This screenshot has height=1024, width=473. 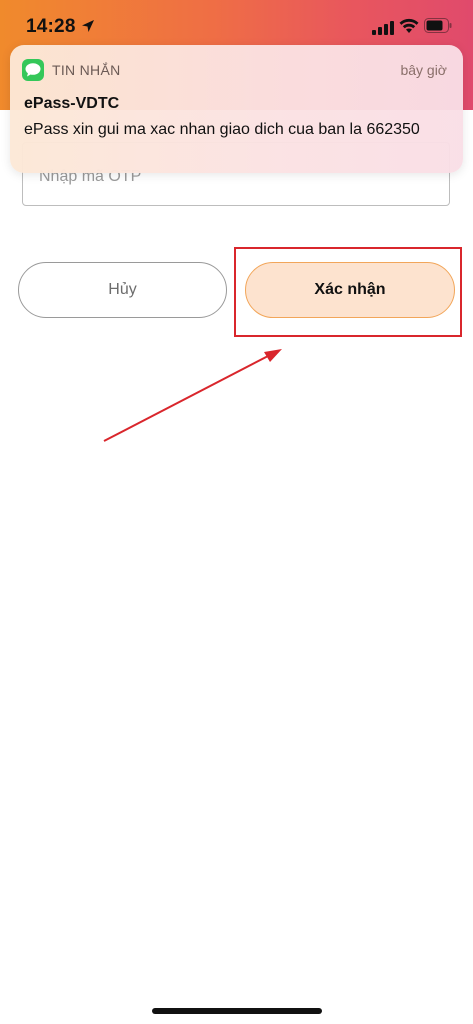 I want to click on cancel-button: Hủy, so click(x=122, y=290).